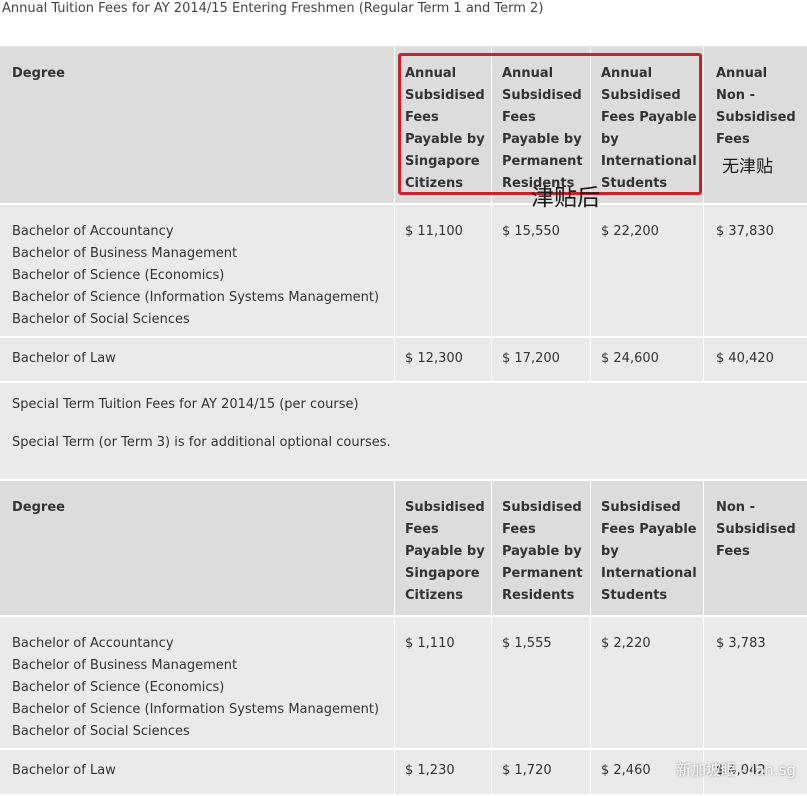  Describe the element at coordinates (755, 548) in the screenshot. I see `table2-header-non-subsidised: Non - Subsidised Fees` at that location.